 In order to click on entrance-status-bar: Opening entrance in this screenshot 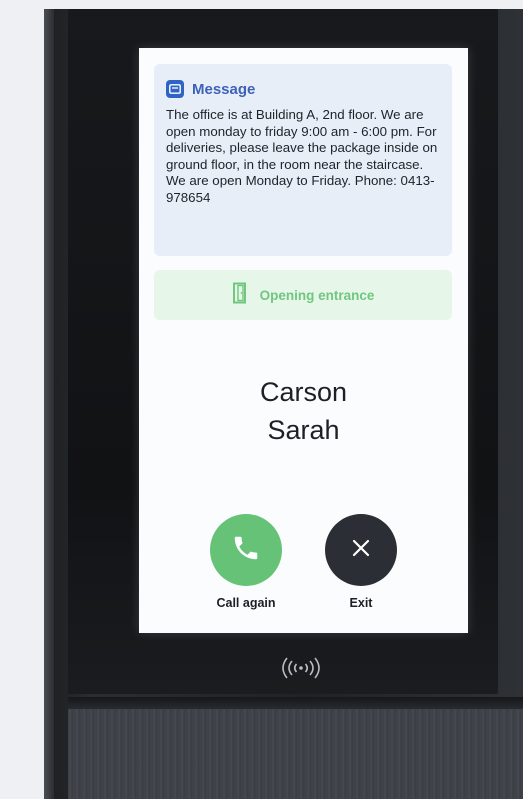, I will do `click(303, 295)`.